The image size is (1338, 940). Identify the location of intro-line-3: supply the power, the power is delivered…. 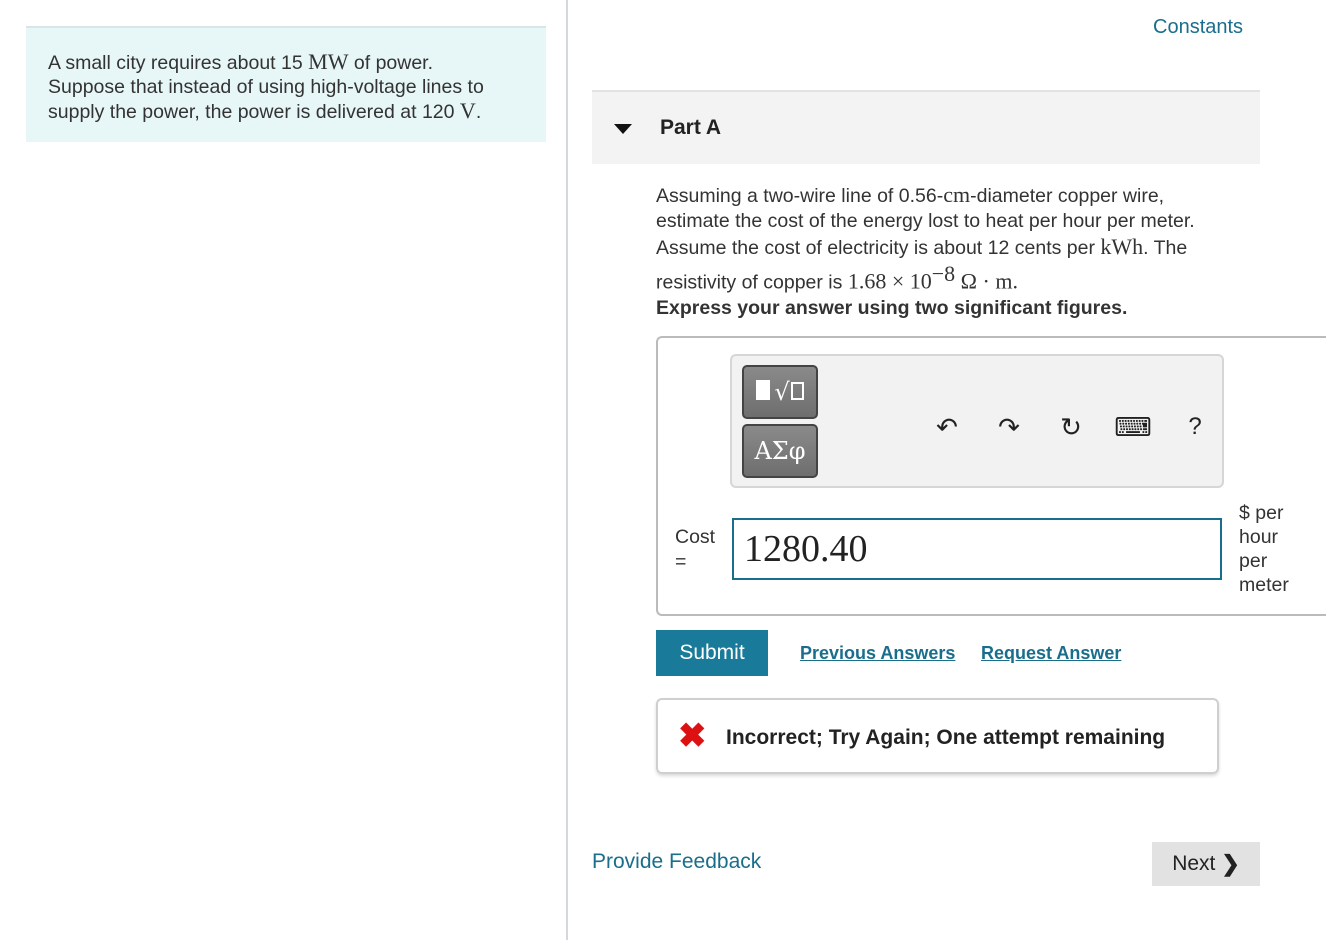
(265, 111).